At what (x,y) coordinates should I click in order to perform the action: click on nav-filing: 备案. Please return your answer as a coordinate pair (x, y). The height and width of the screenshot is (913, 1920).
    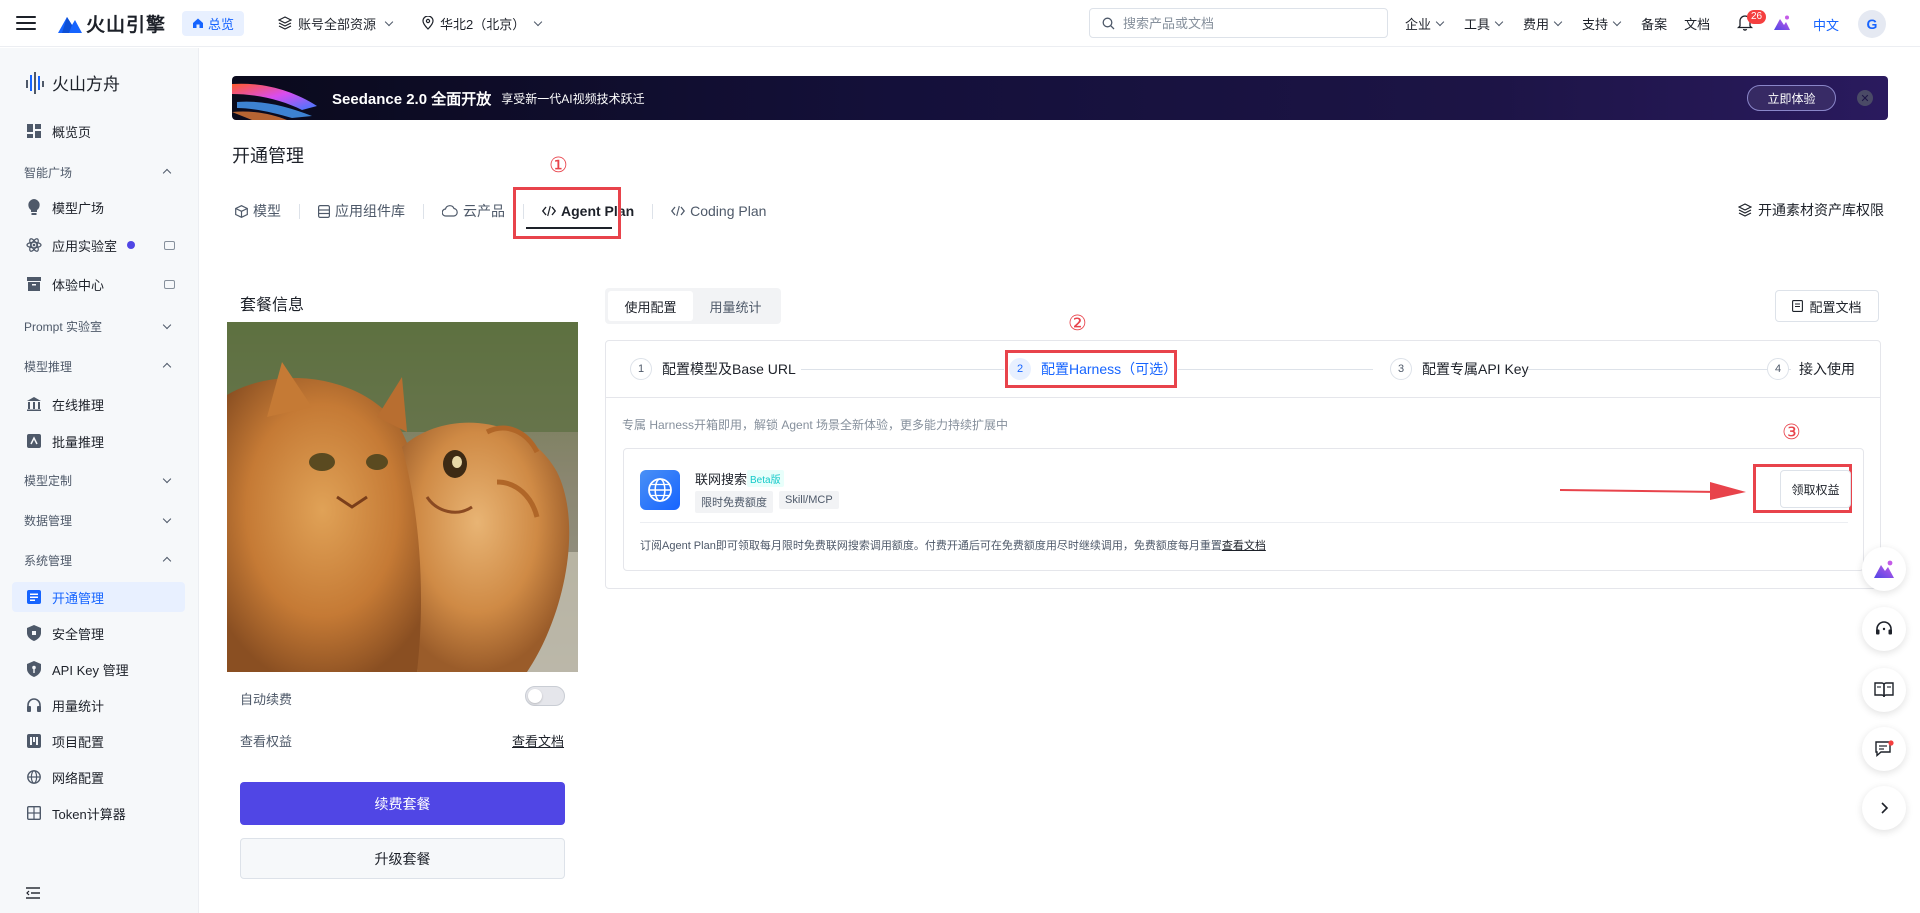
    Looking at the image, I should click on (1654, 23).